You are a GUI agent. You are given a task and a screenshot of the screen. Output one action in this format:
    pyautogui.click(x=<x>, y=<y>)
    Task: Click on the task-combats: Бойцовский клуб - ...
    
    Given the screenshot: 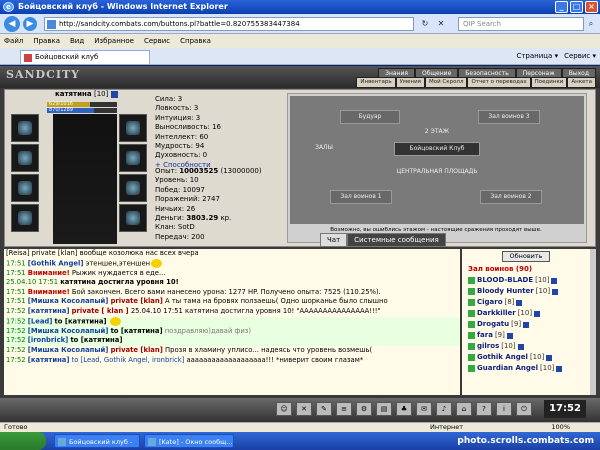 What is the action you would take?
    pyautogui.click(x=97, y=441)
    